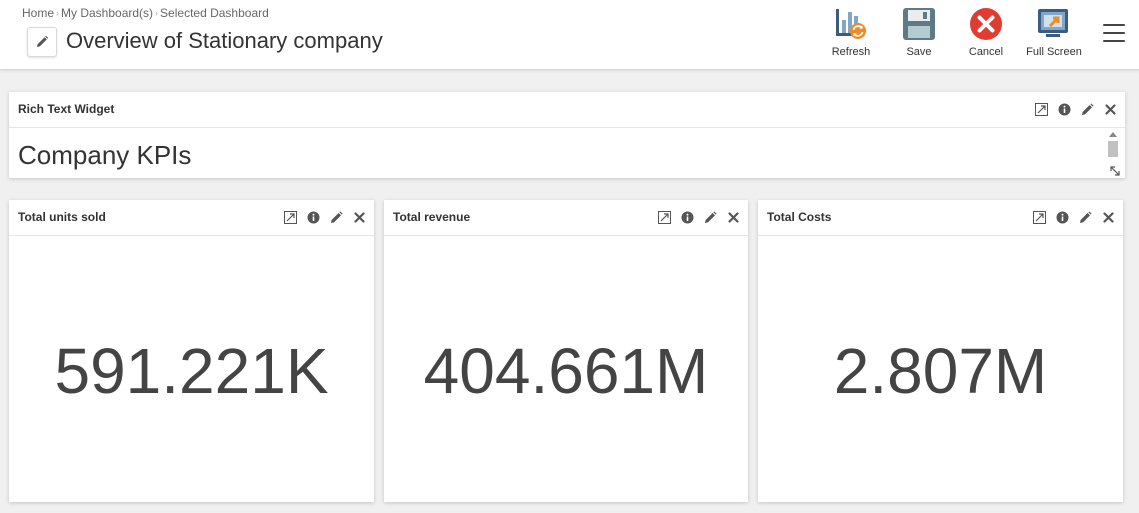  Describe the element at coordinates (104, 155) in the screenshot. I see `rich-text-content: Company KPIs` at that location.